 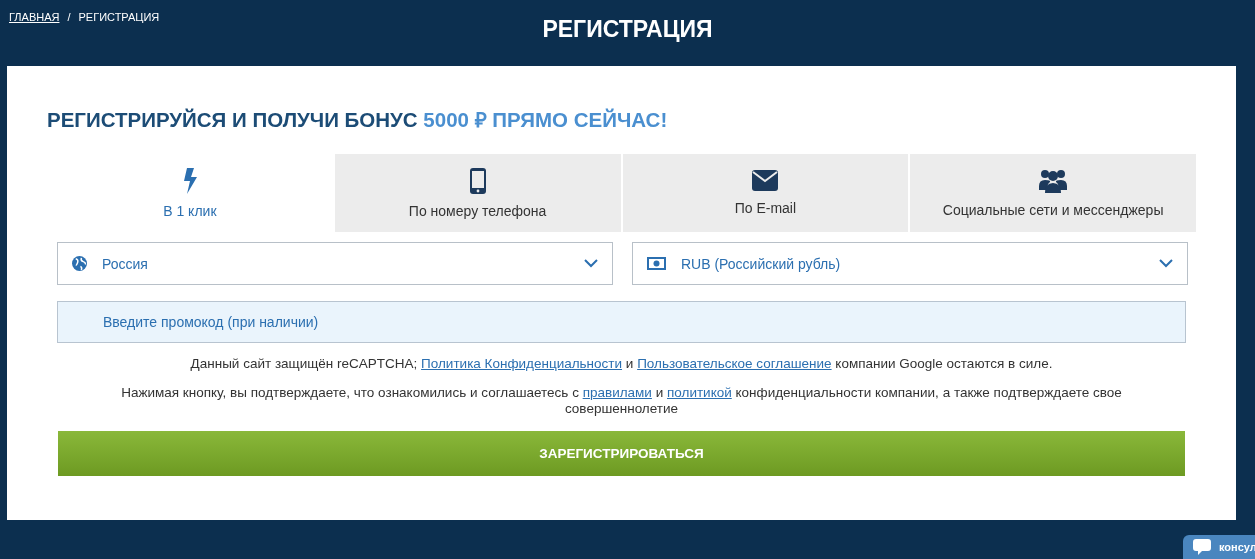 I want to click on envelope-icon, so click(x=765, y=180).